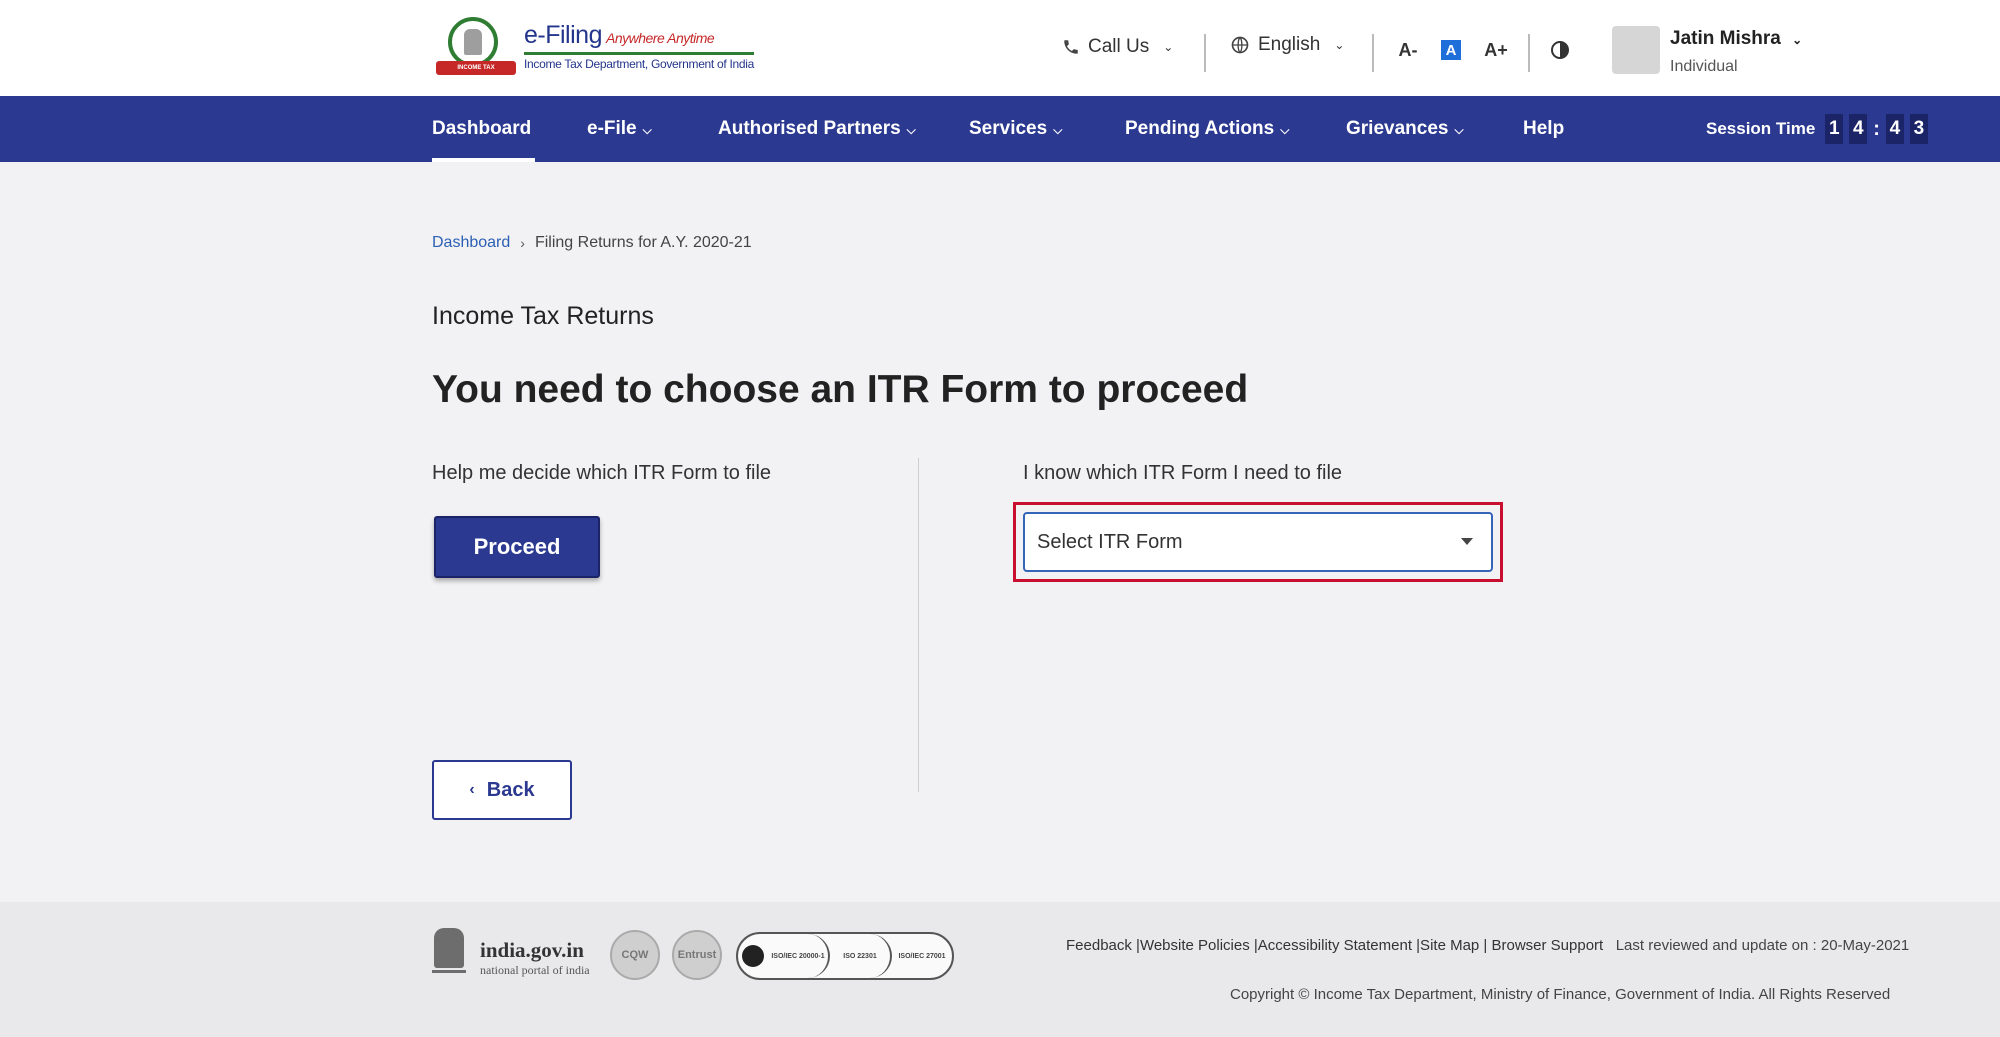 The image size is (2000, 1037). What do you see at coordinates (643, 242) in the screenshot?
I see `breadcrumb-current: Filing Returns for A.Y. 2020-21` at bounding box center [643, 242].